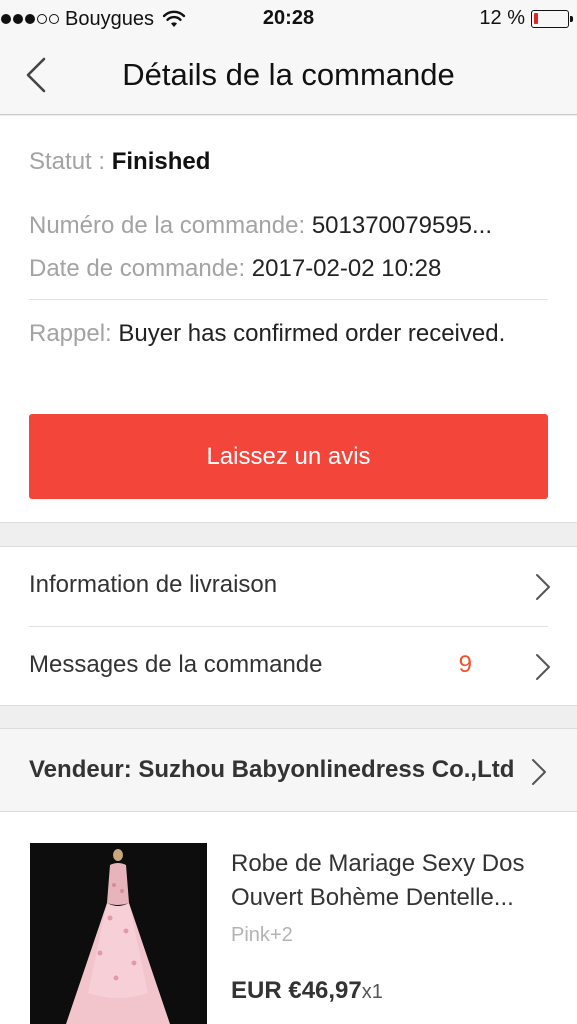 This screenshot has height=1024, width=577. I want to click on reminder-value: Buyer has confirmed order received., so click(312, 333).